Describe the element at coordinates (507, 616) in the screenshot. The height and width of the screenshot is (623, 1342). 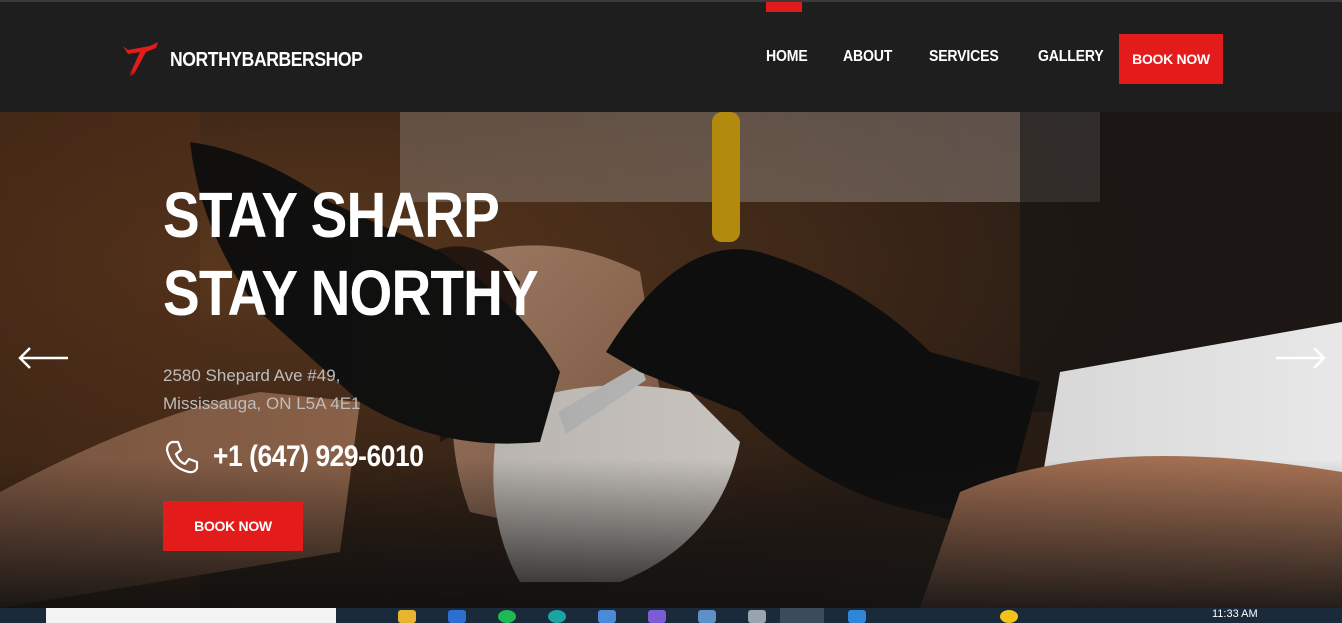
I see `spotify-icon` at that location.